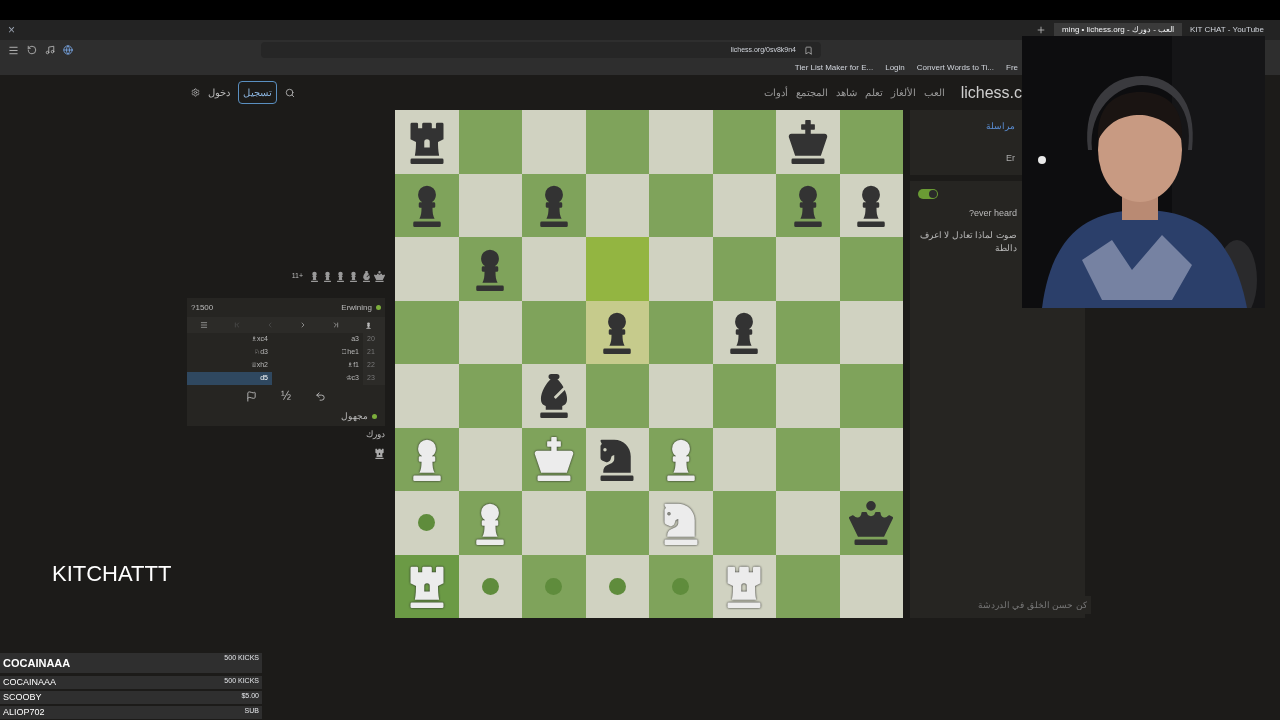 Image resolution: width=1280 pixels, height=720 pixels. I want to click on draw-button: ½, so click(286, 396).